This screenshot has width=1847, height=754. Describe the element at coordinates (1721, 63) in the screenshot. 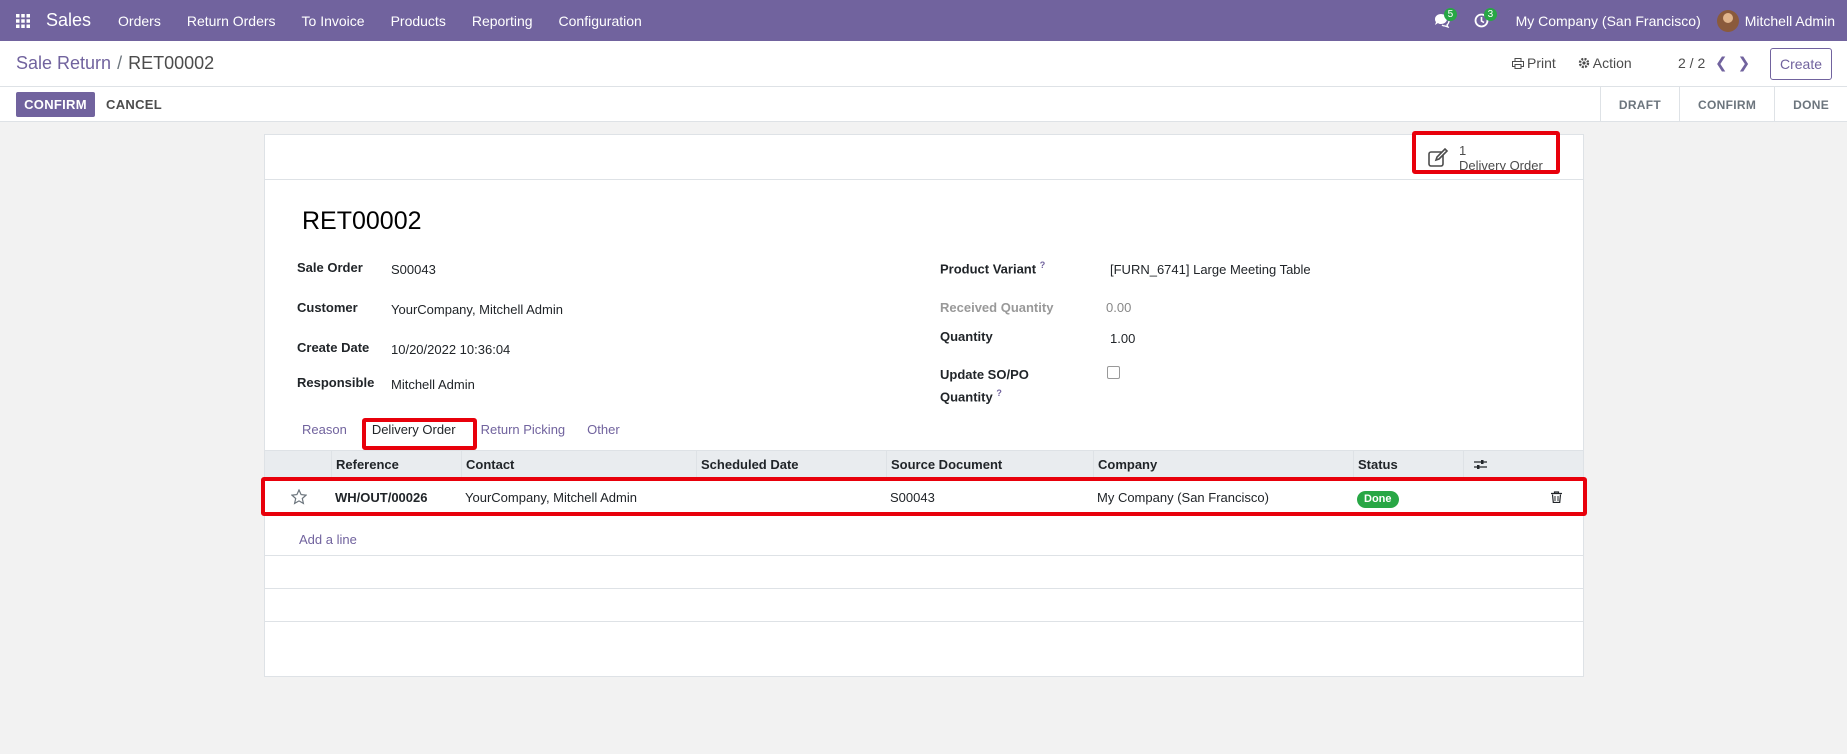

I see `chevron-left-icon: ❮` at that location.